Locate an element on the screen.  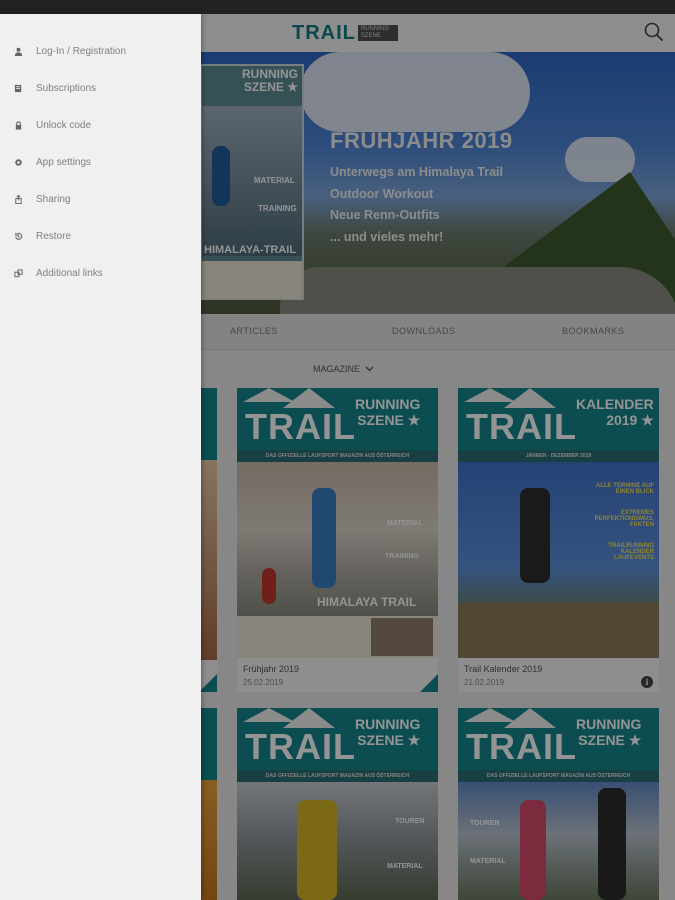
share-icon is located at coordinates (18, 199).